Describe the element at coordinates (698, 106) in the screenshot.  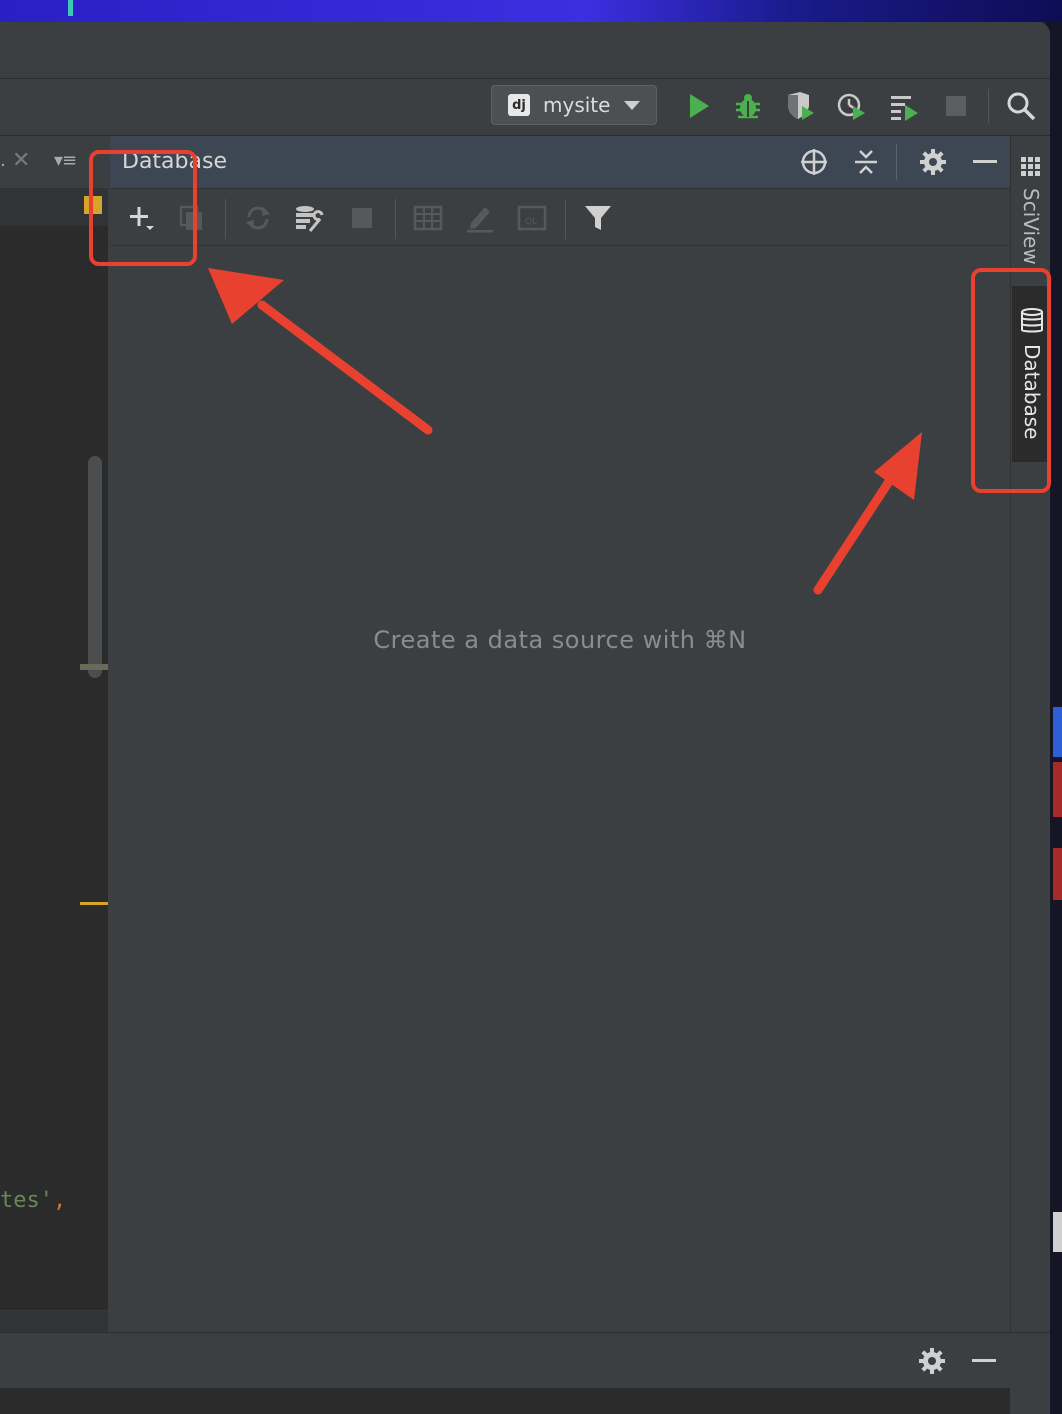
I see `run-icon` at that location.